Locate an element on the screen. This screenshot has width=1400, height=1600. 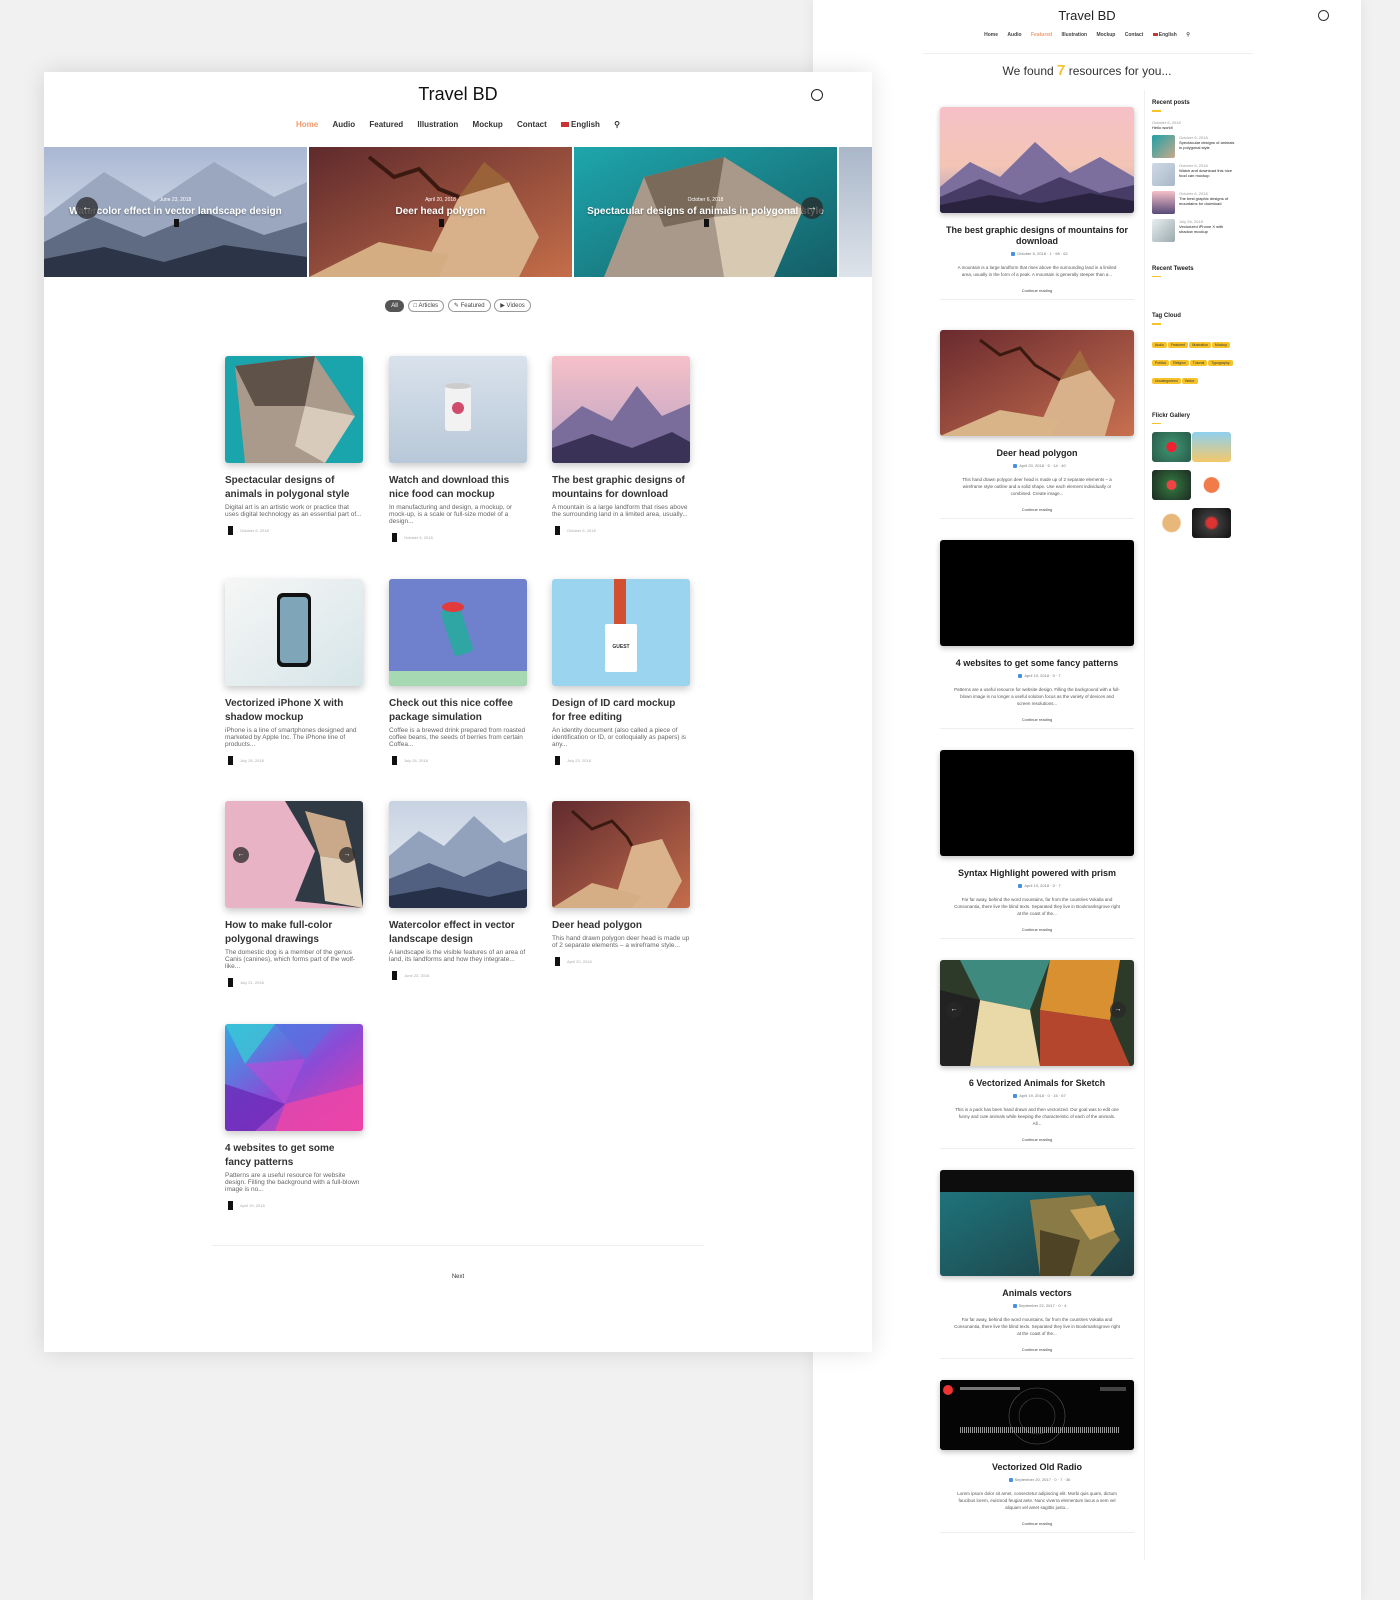
post-title: Deer head polygon is located at coordinates (621, 926).